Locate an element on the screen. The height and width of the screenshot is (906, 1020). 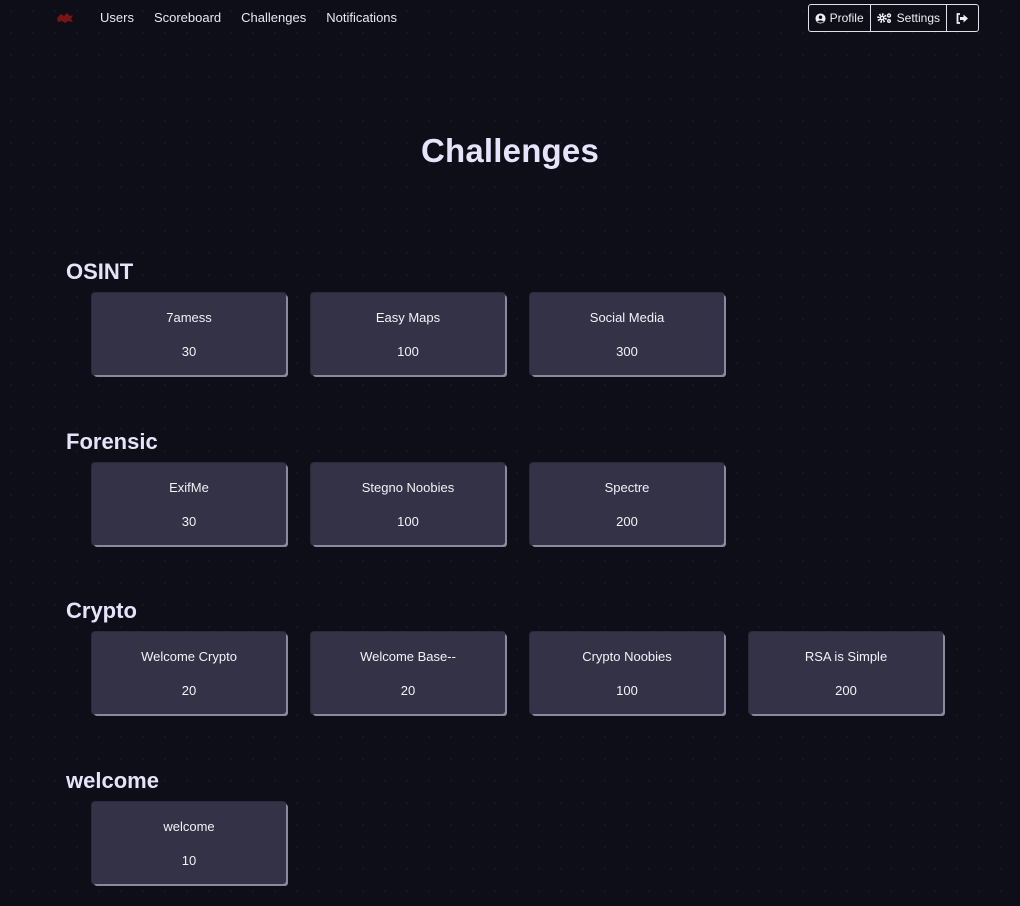
challenge-card: Stegno Noobies 100 is located at coordinates (408, 504).